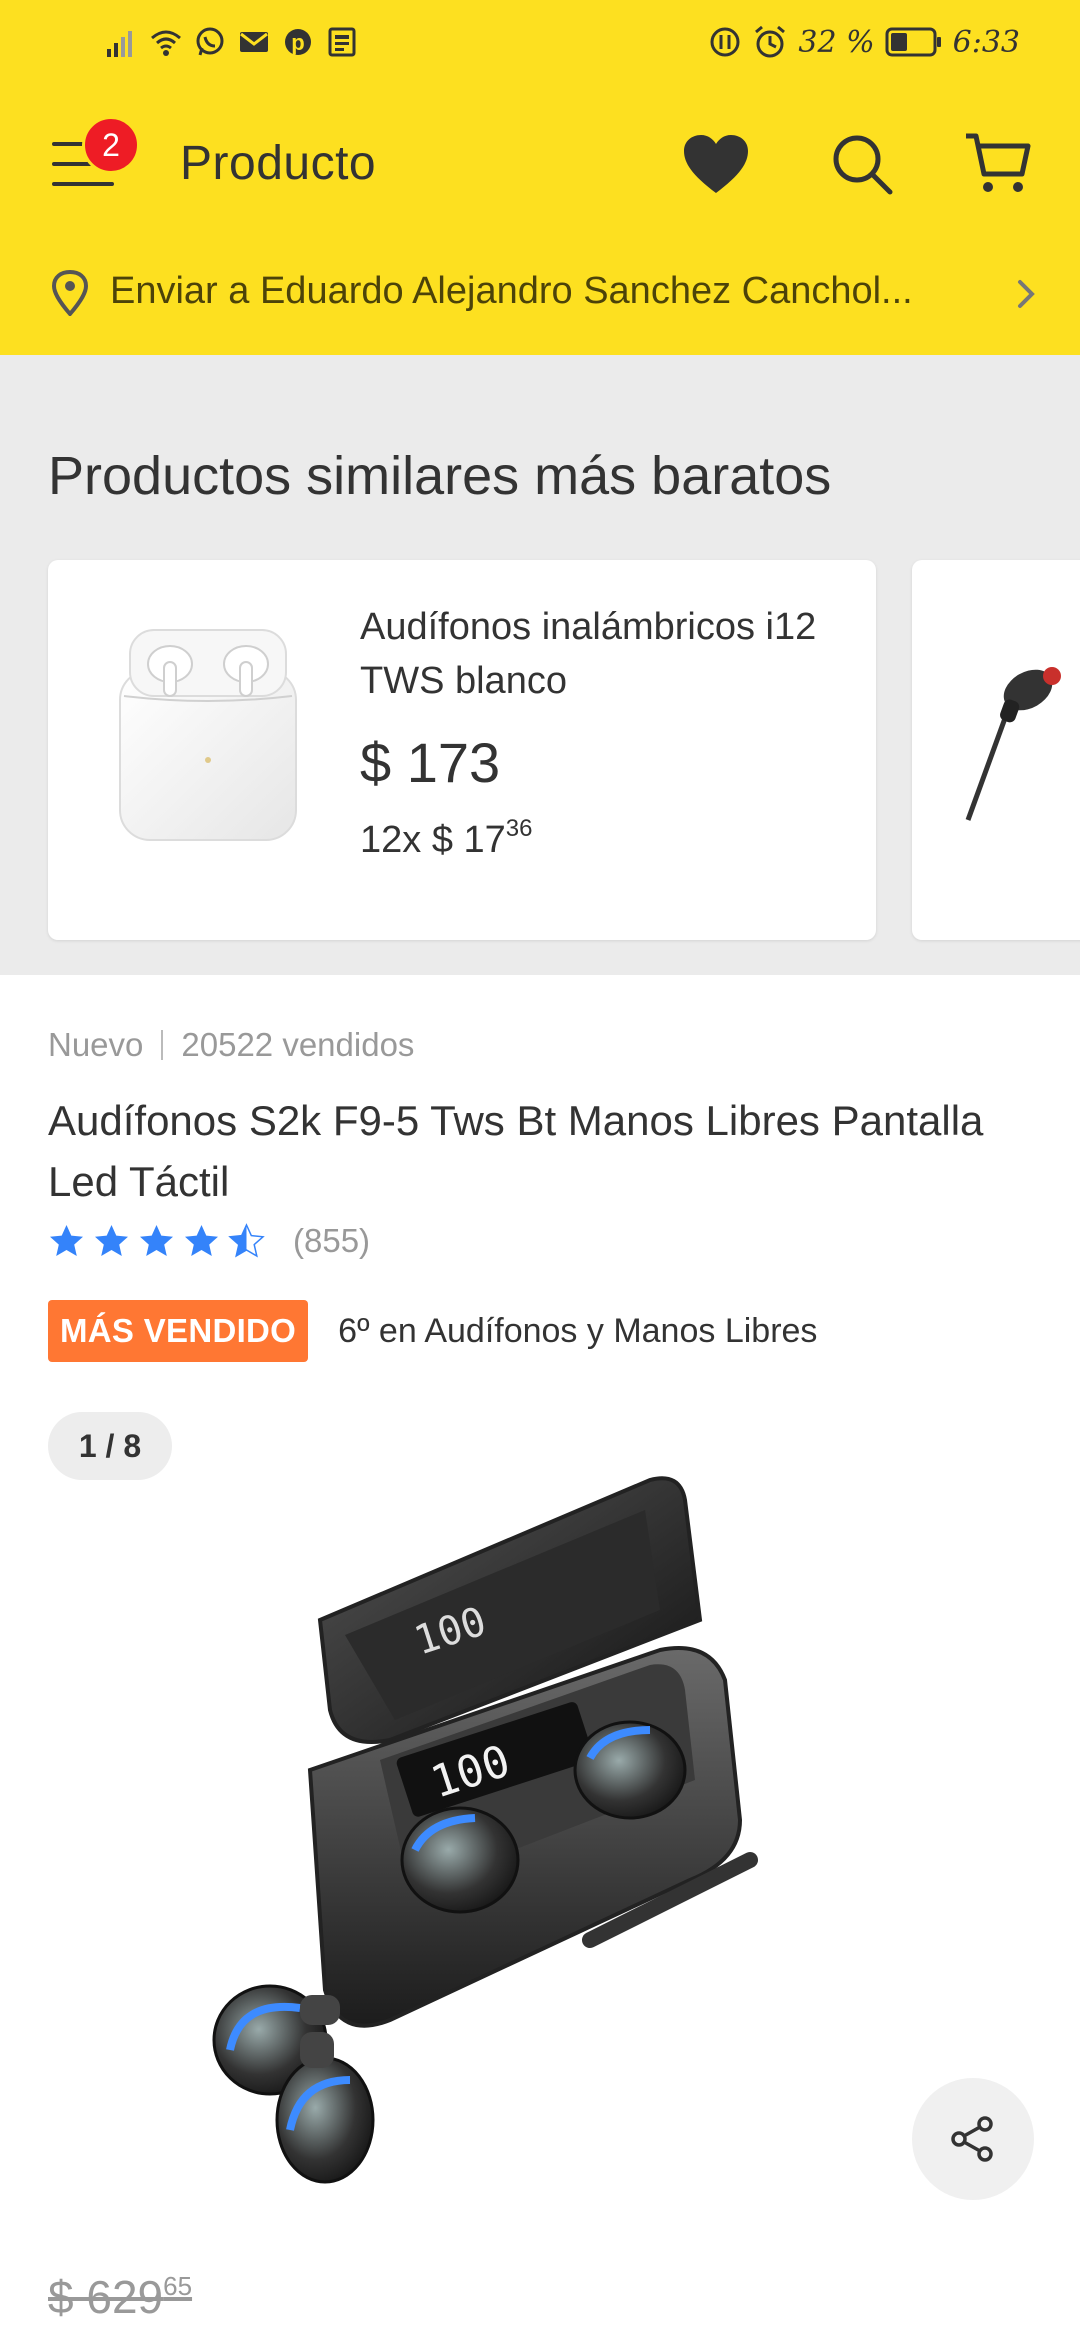  What do you see at coordinates (110, 1446) in the screenshot?
I see `gallery-counter: 1 / 8` at bounding box center [110, 1446].